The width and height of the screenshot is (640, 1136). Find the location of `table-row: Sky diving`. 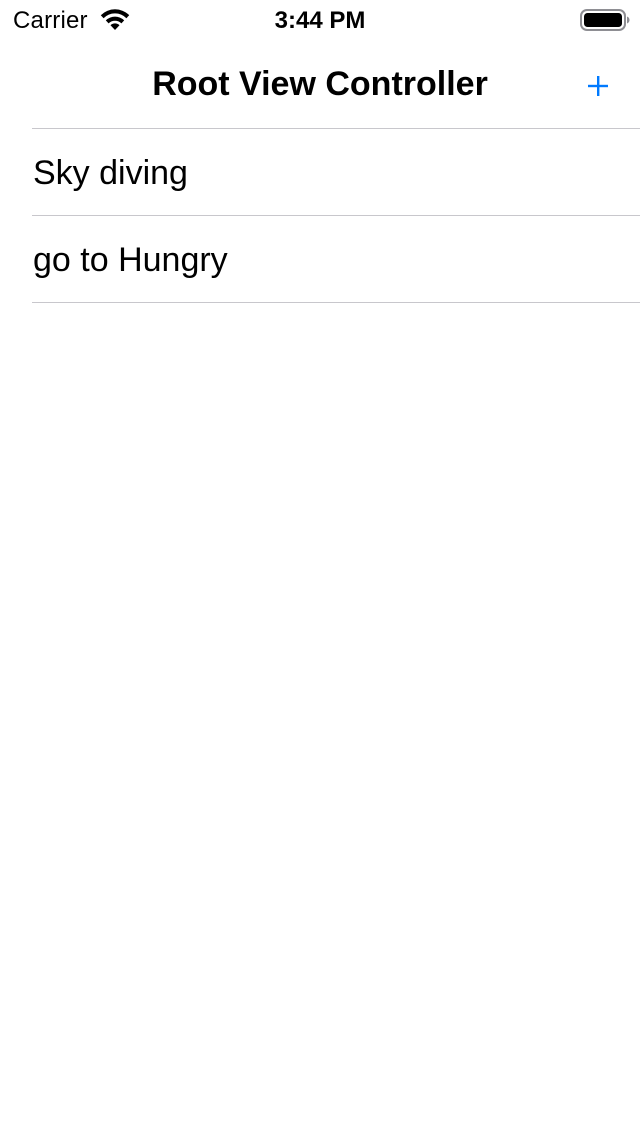

table-row: Sky diving is located at coordinates (320, 172).